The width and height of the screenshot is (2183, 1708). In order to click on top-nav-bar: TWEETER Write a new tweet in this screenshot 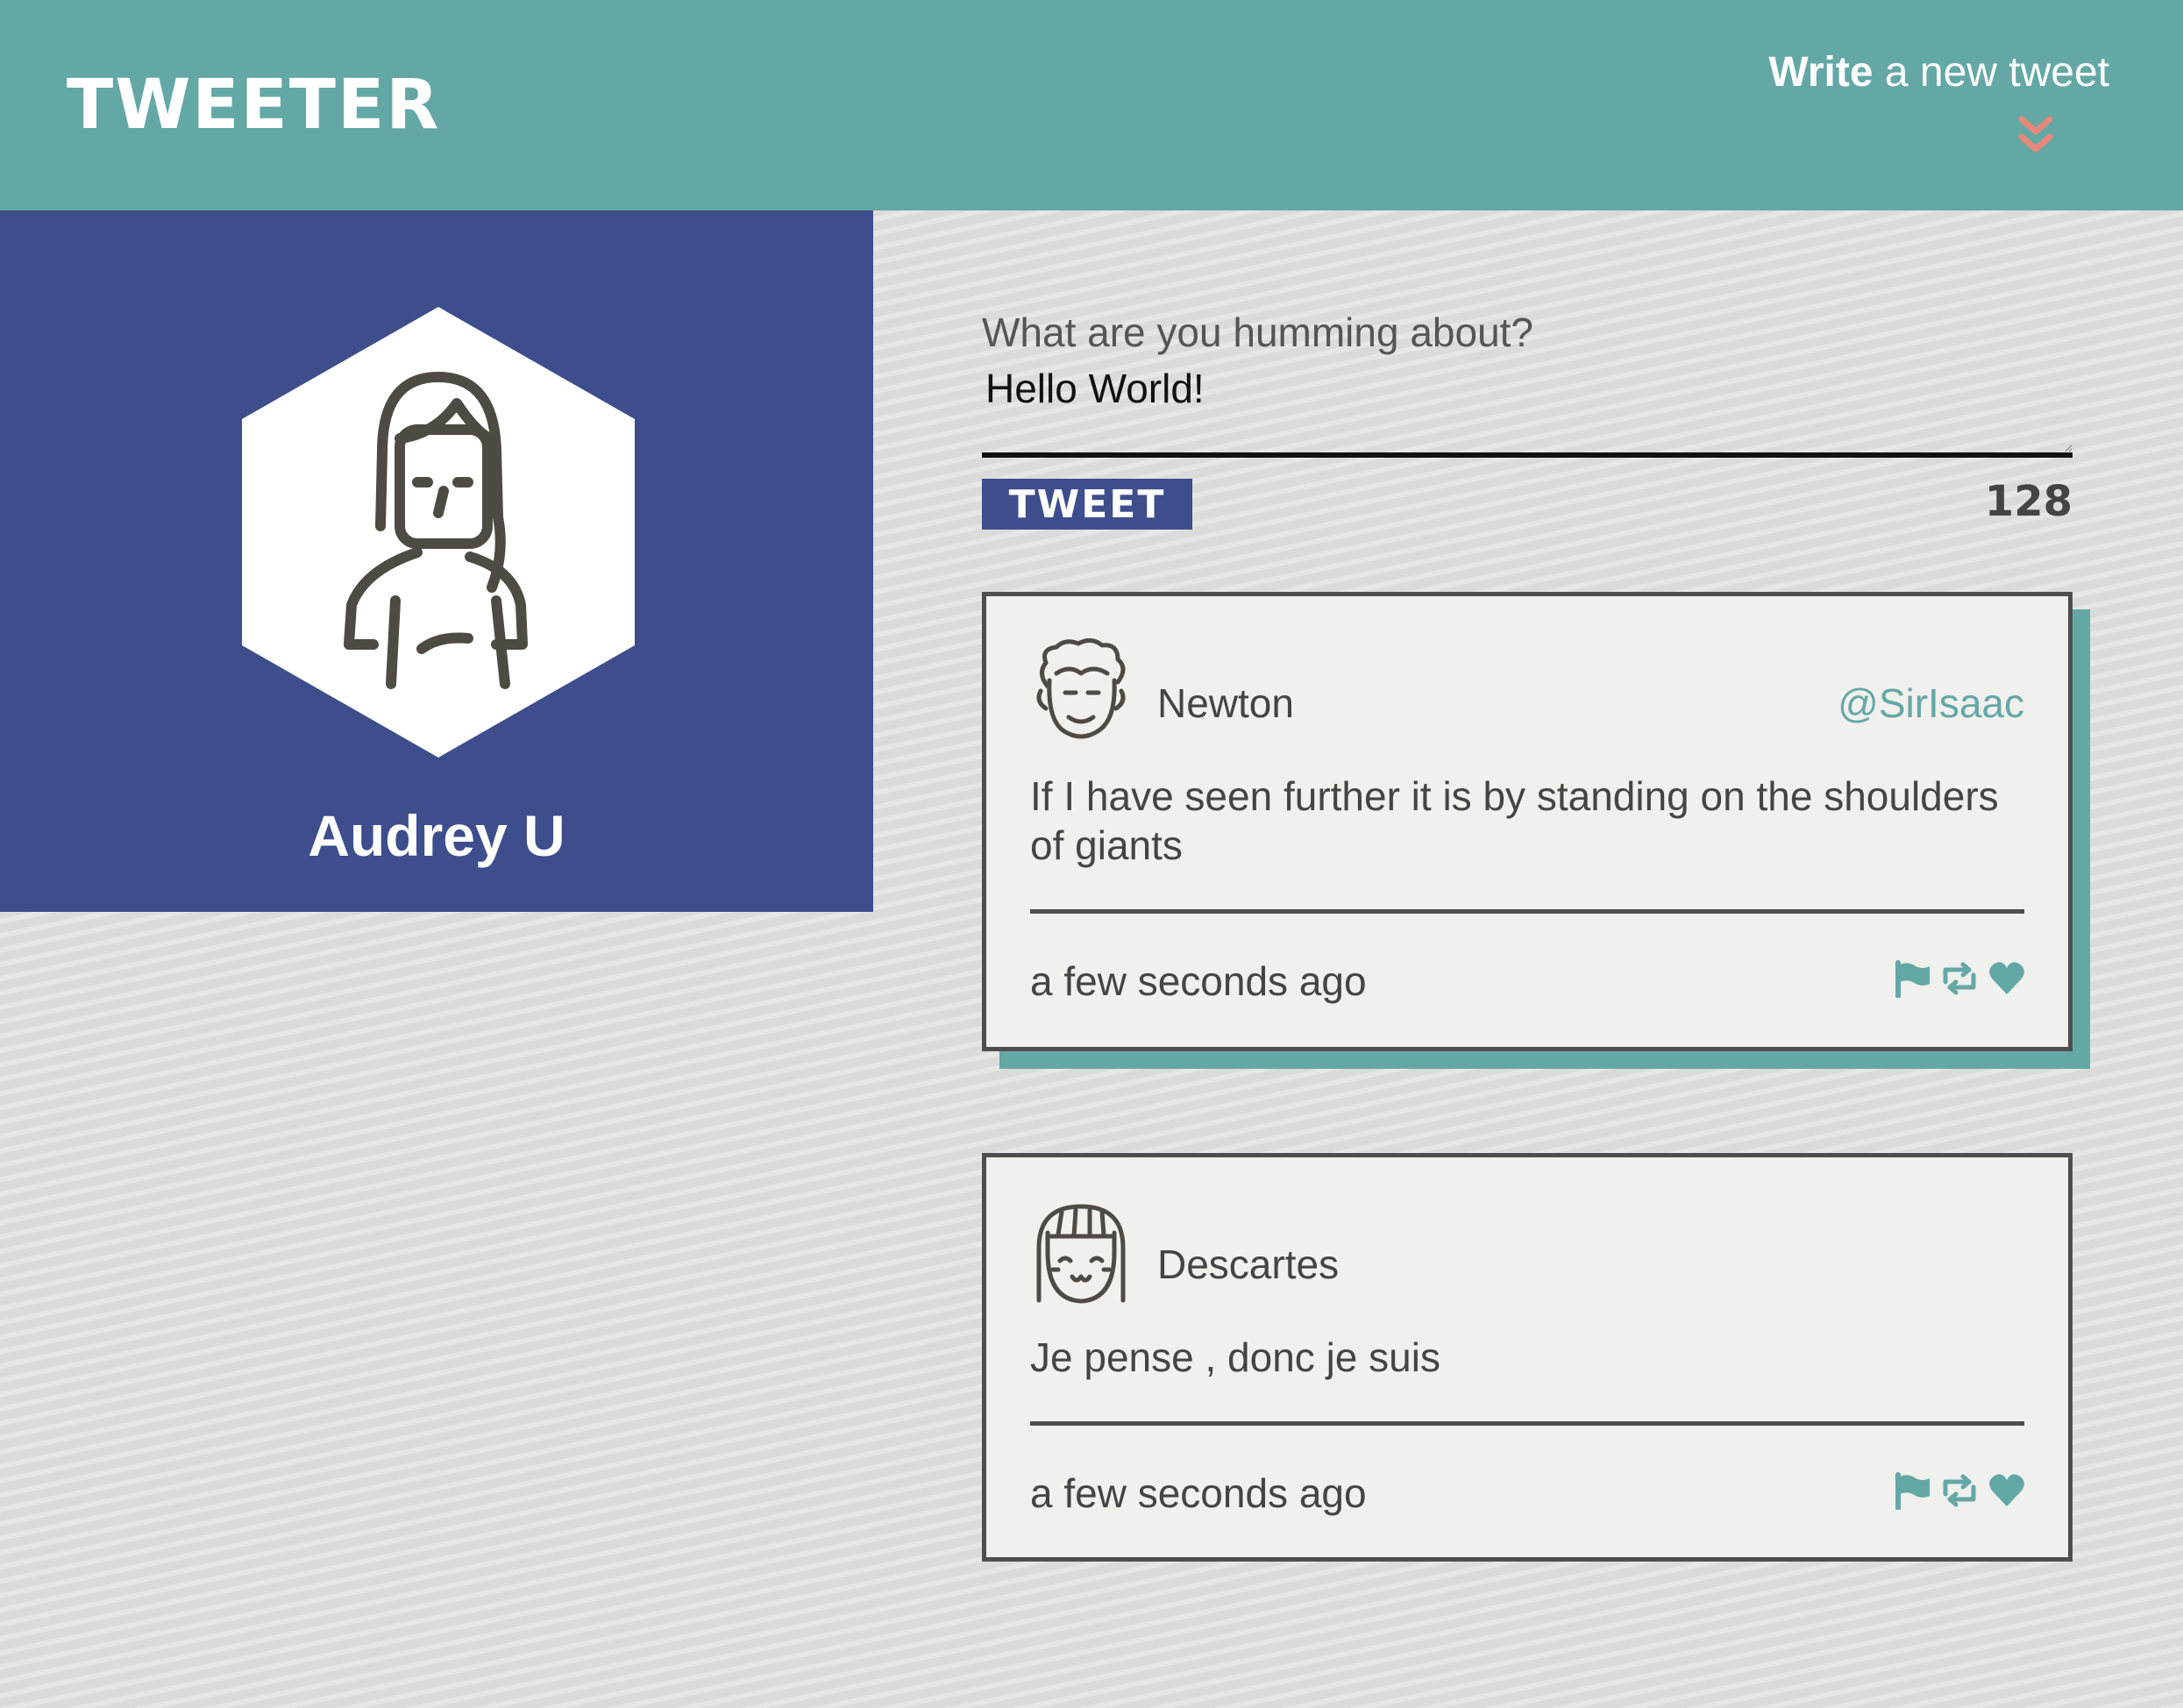, I will do `click(1091, 105)`.